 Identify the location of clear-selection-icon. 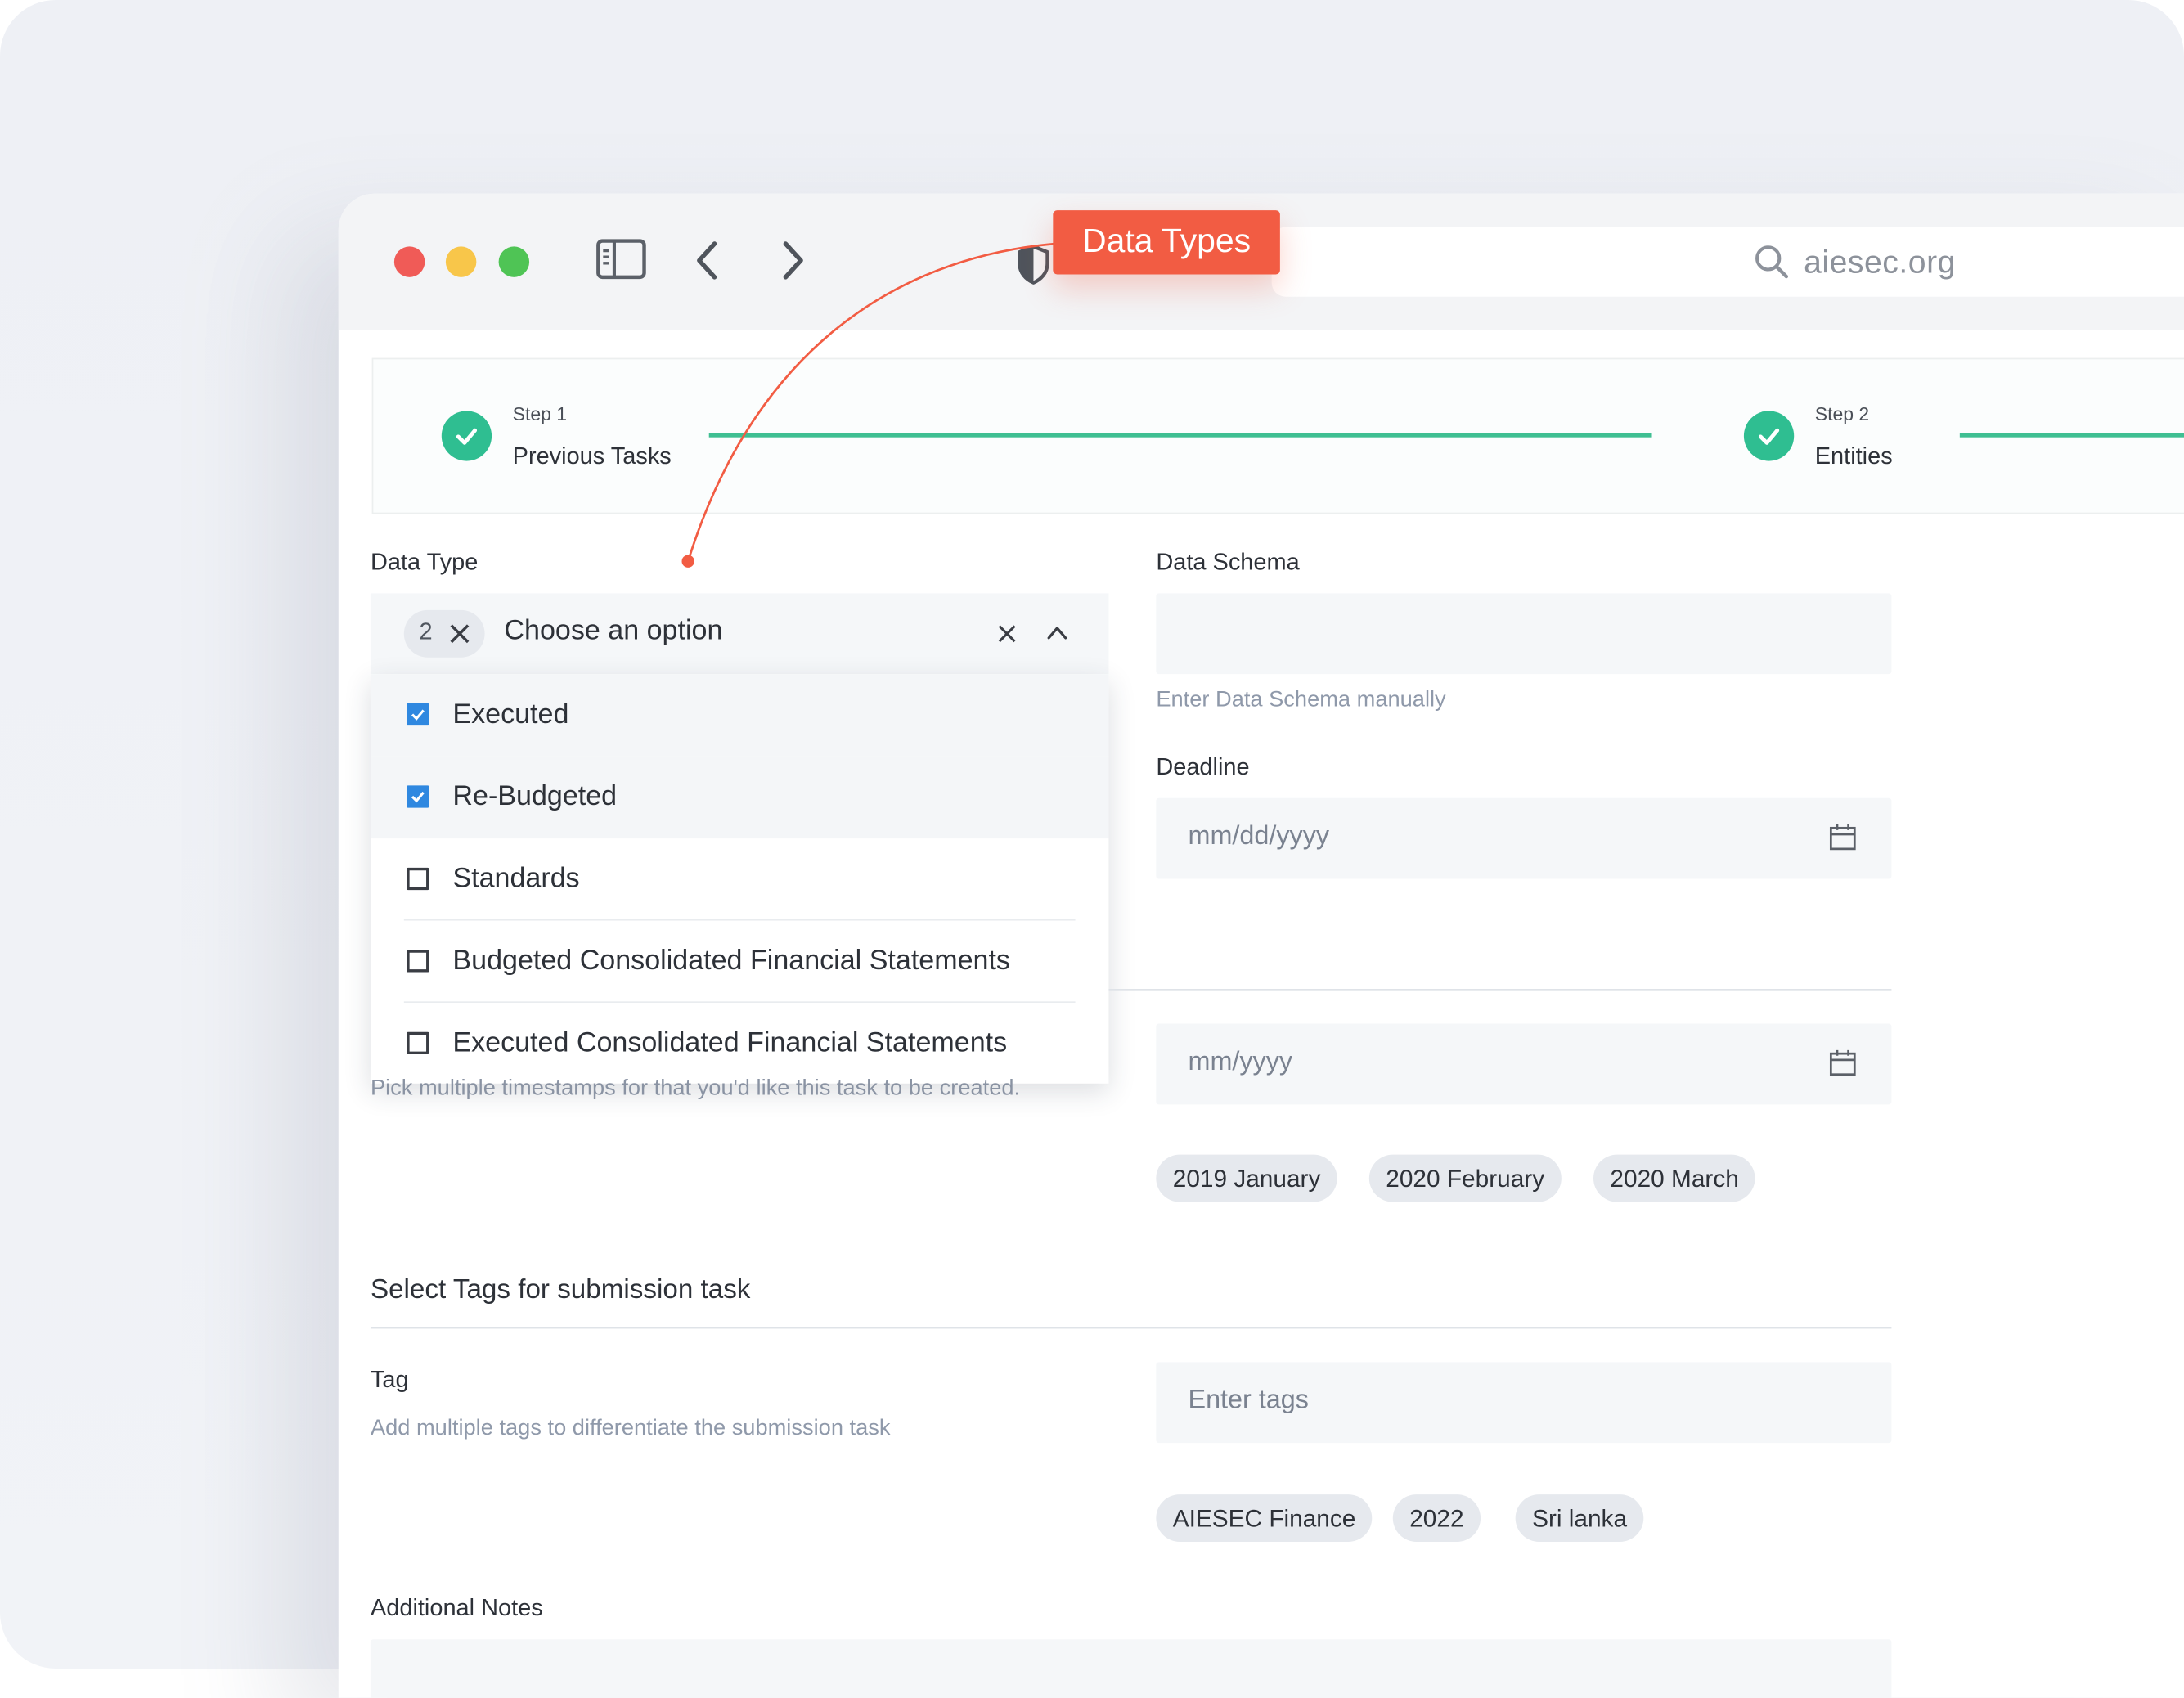
(459, 633).